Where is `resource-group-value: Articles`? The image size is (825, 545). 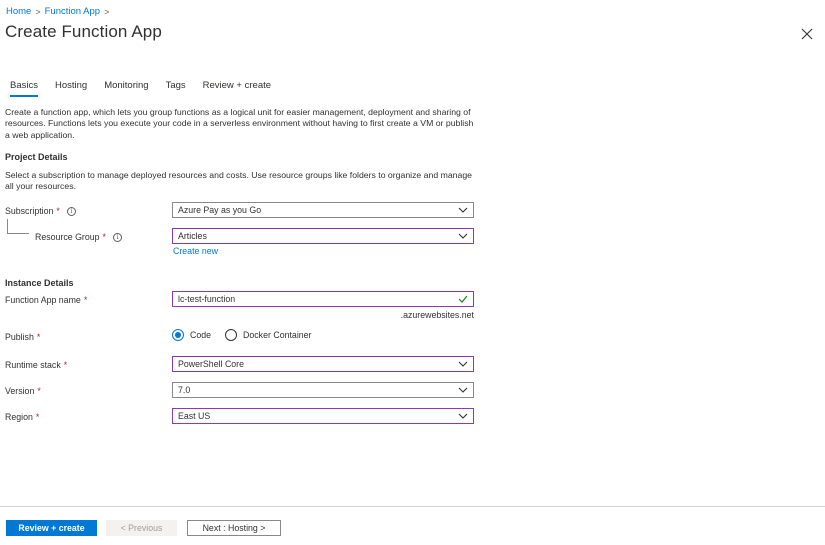 resource-group-value: Articles is located at coordinates (192, 236).